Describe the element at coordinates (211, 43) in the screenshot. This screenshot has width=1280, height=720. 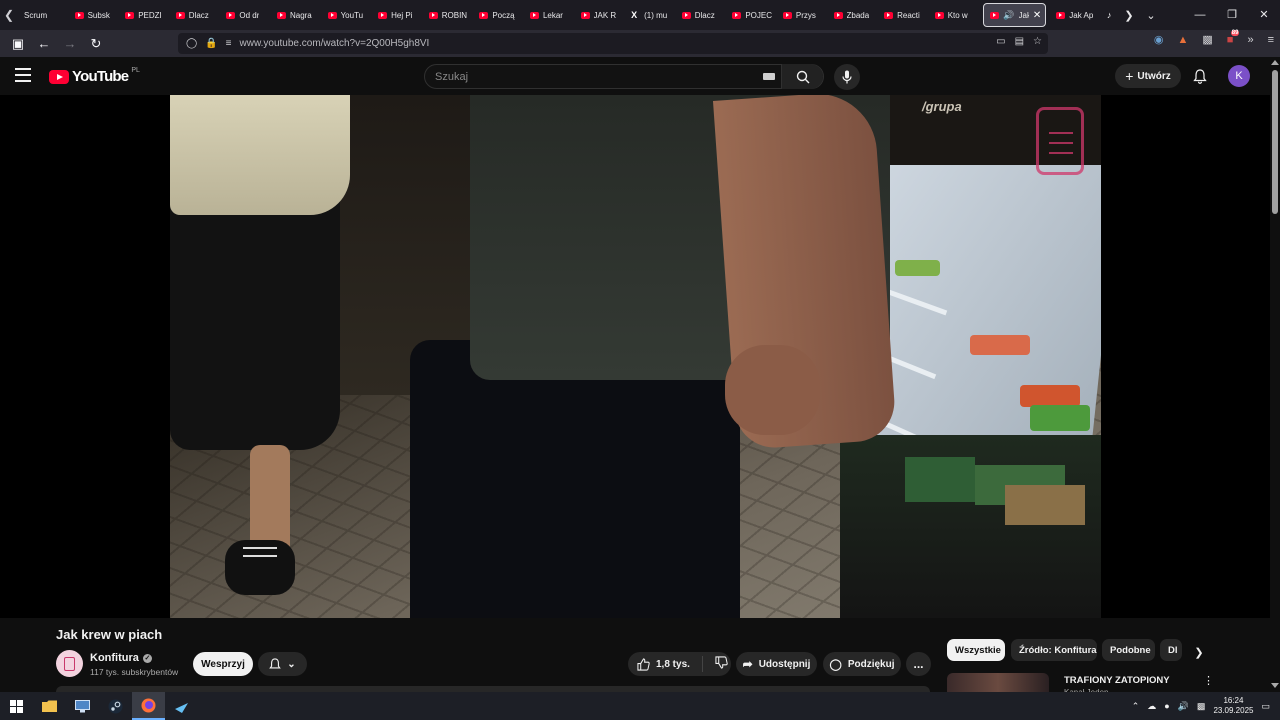
I see `lock-icon: 🔒` at that location.